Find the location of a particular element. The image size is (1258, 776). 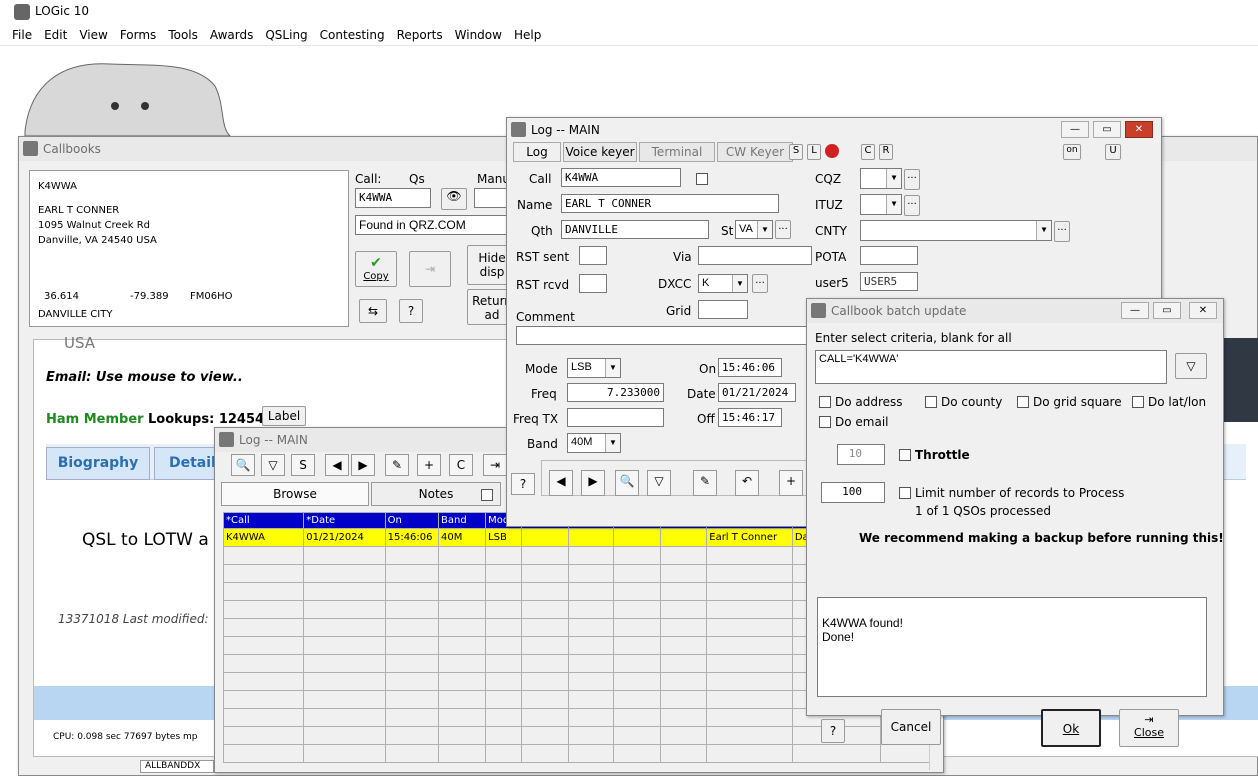

menu-awards: Awards is located at coordinates (231, 33).